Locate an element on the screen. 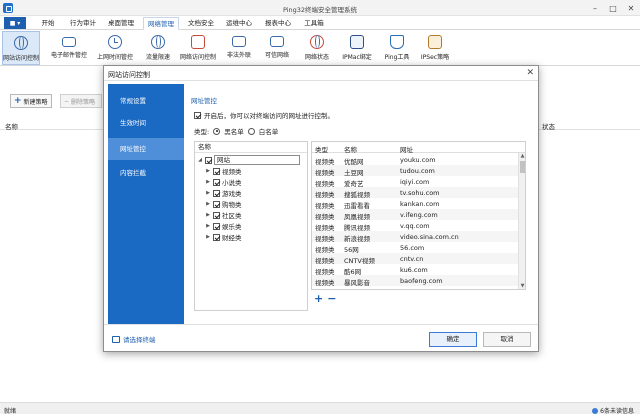 Image resolution: width=640 pixels, height=415 pixels. add-site-button: + is located at coordinates (318, 298).